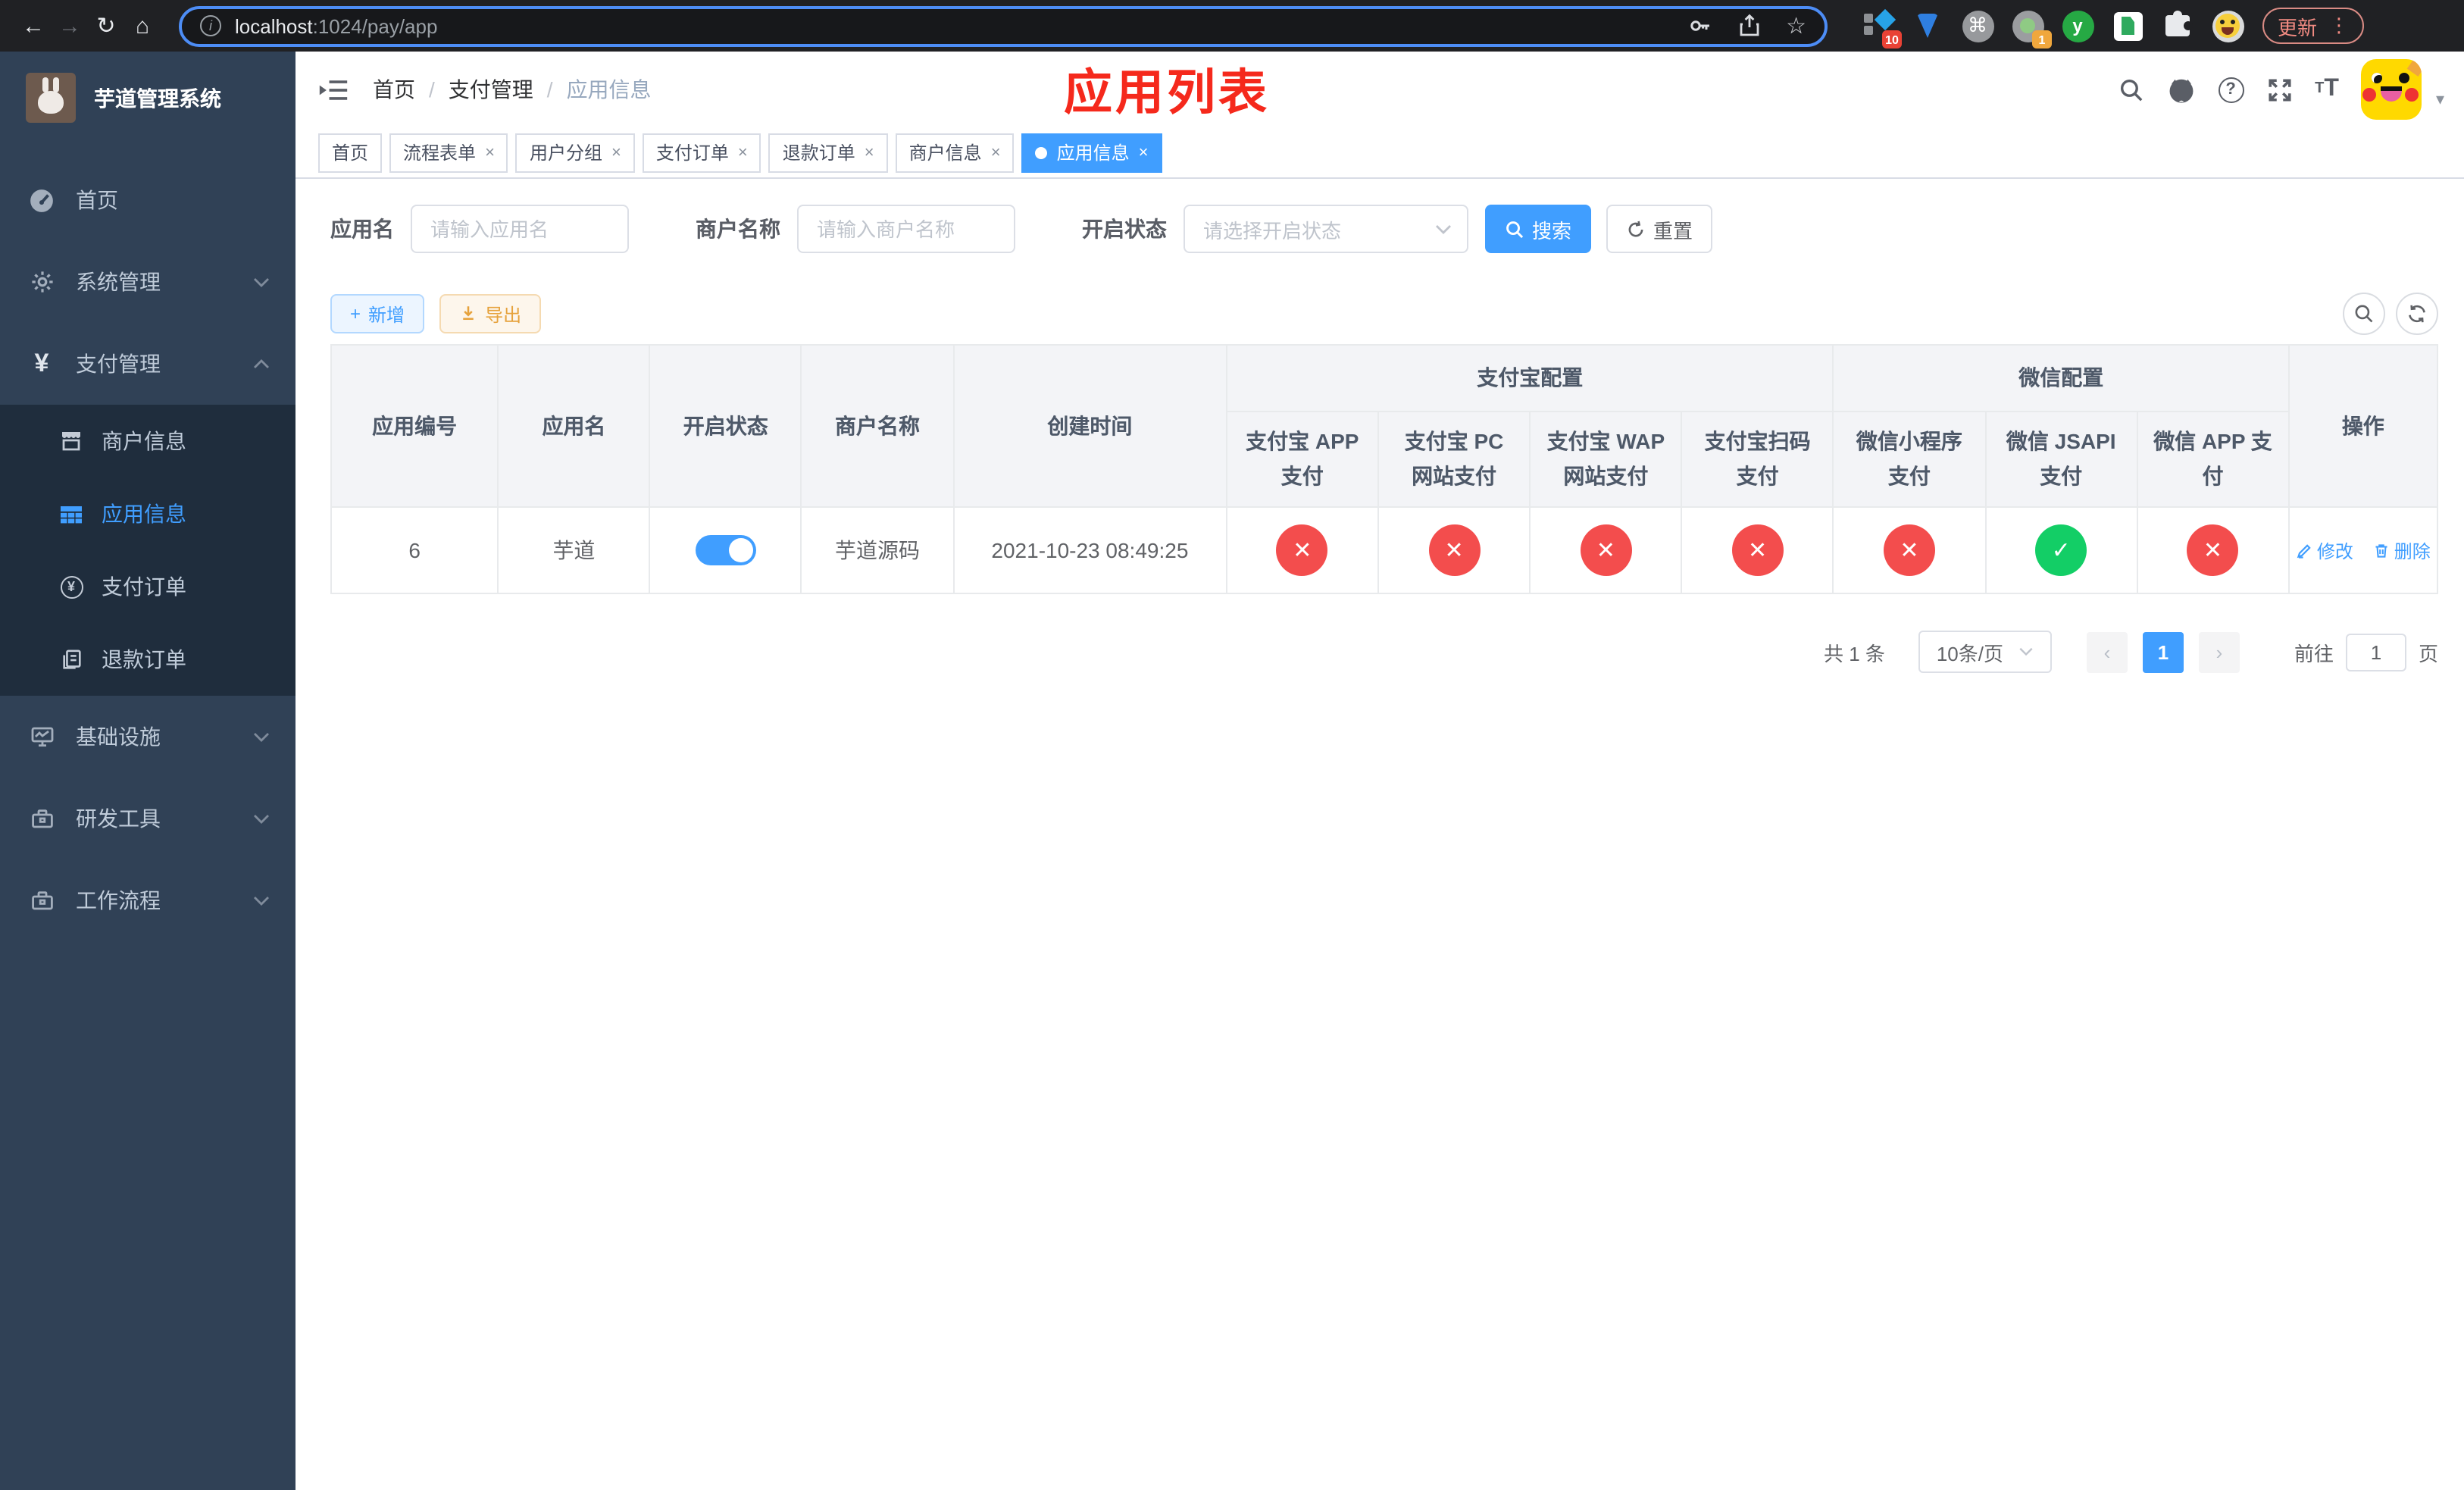  Describe the element at coordinates (118, 282) in the screenshot. I see `sidebar-item-label: 系统管理` at that location.